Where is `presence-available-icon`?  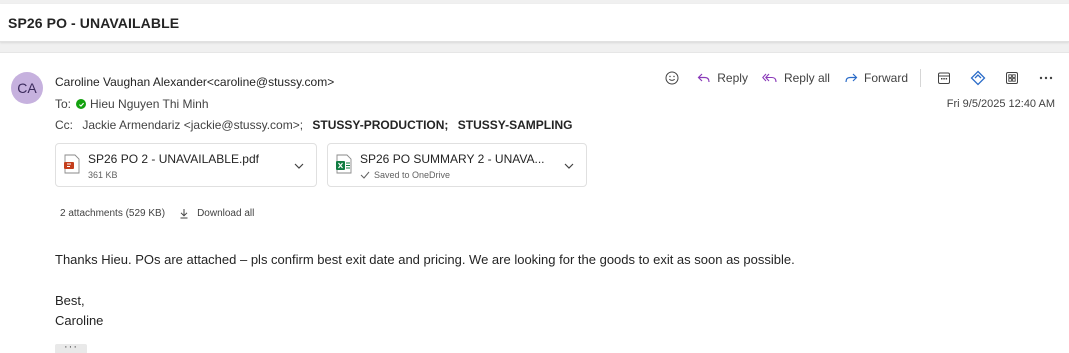
presence-available-icon is located at coordinates (81, 104).